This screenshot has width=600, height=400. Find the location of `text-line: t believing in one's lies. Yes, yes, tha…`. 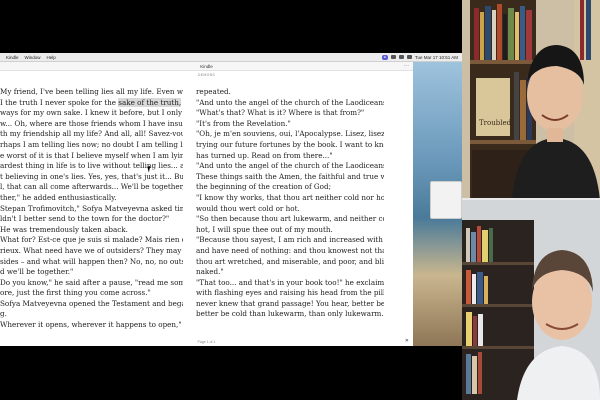

text-line: t believing in one's lies. Yes, yes, tha… is located at coordinates (91, 176).